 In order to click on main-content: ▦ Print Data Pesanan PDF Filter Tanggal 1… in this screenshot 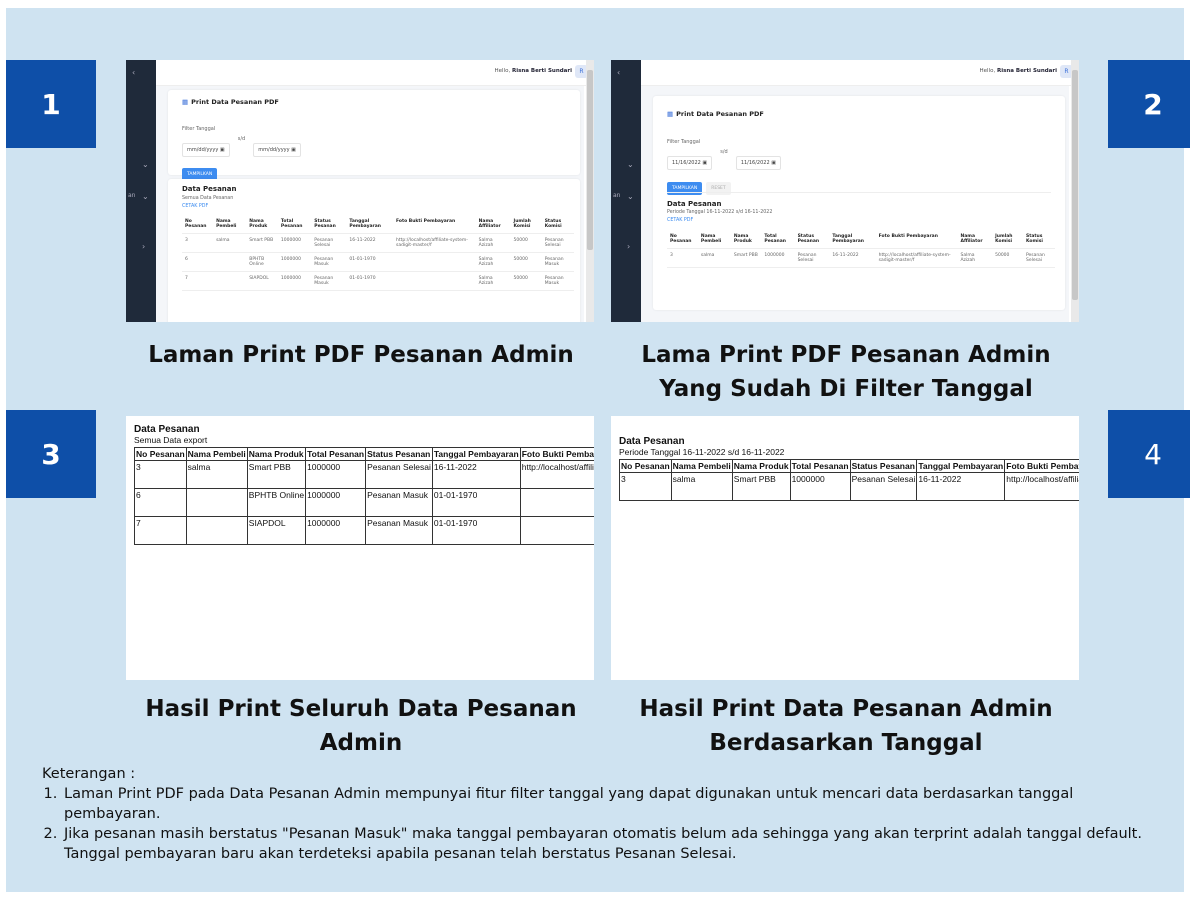, I will do `click(855, 204)`.